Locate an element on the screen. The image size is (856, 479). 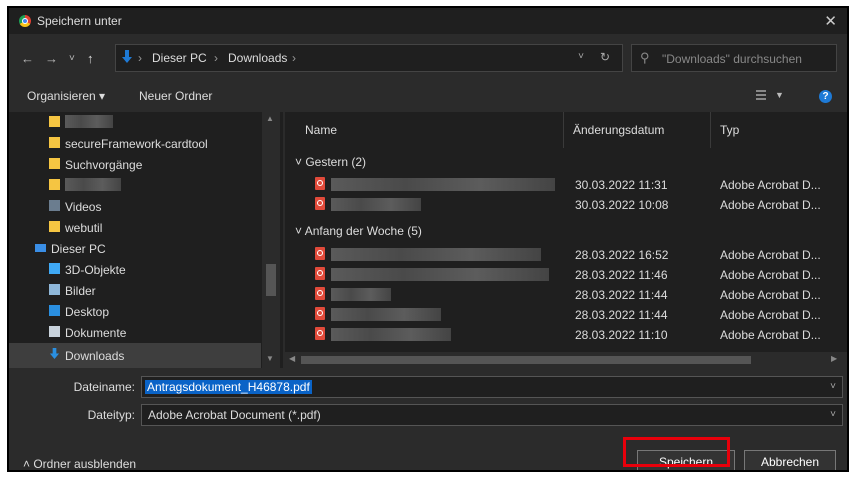
up-icon: ↑ is located at coordinates (90, 58).